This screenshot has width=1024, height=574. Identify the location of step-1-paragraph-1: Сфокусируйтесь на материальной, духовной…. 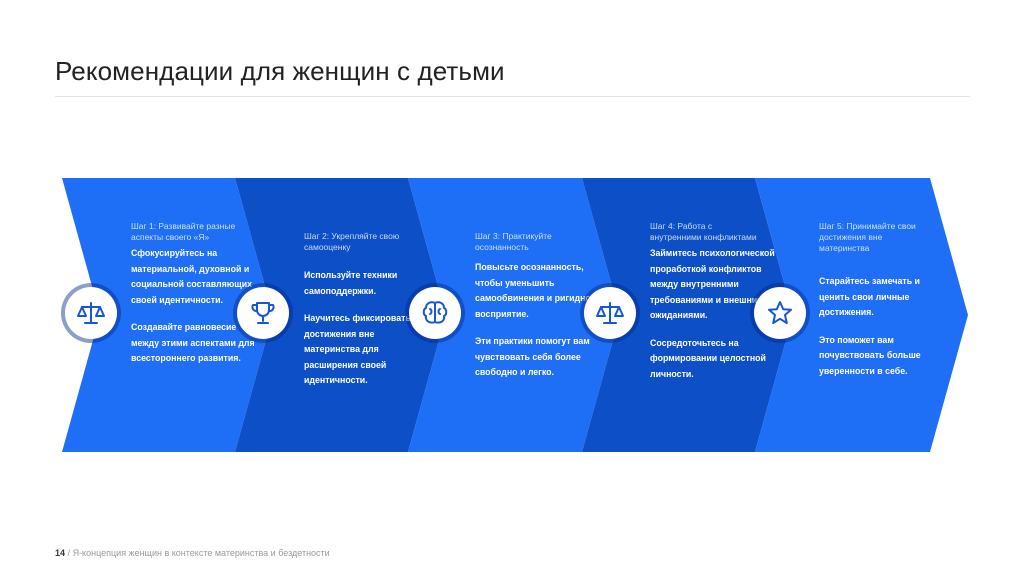
(192, 276).